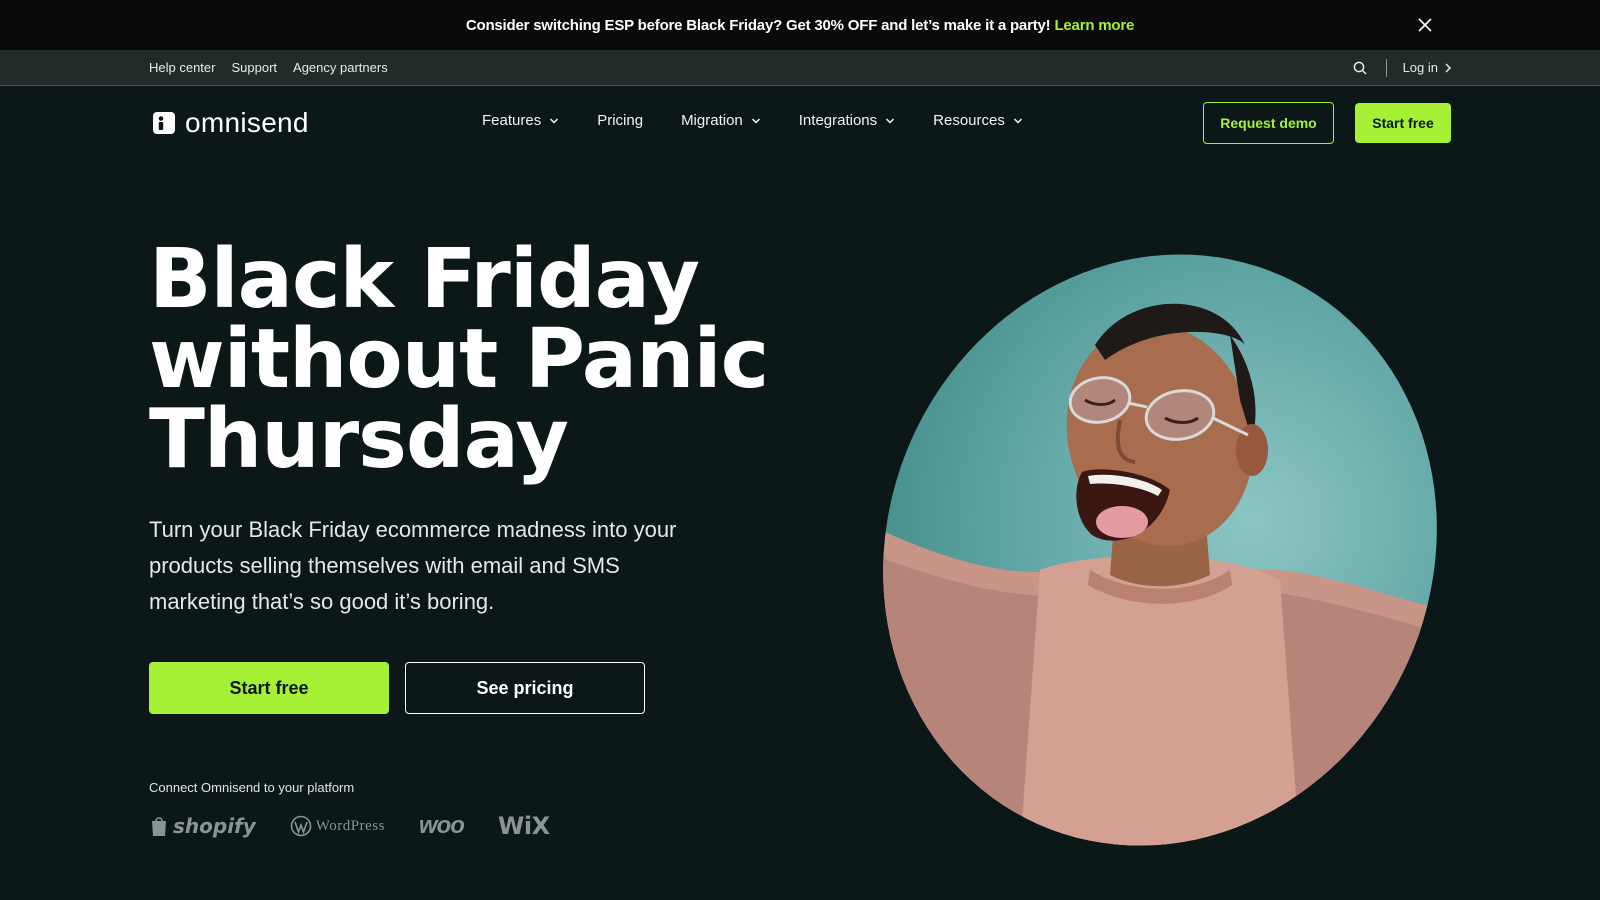 This screenshot has width=1600, height=900. I want to click on nav-item-features: Features, so click(520, 120).